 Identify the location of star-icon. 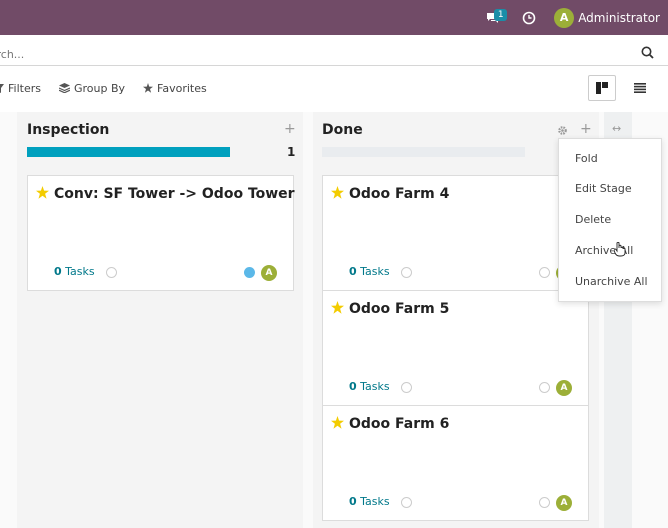
(148, 88).